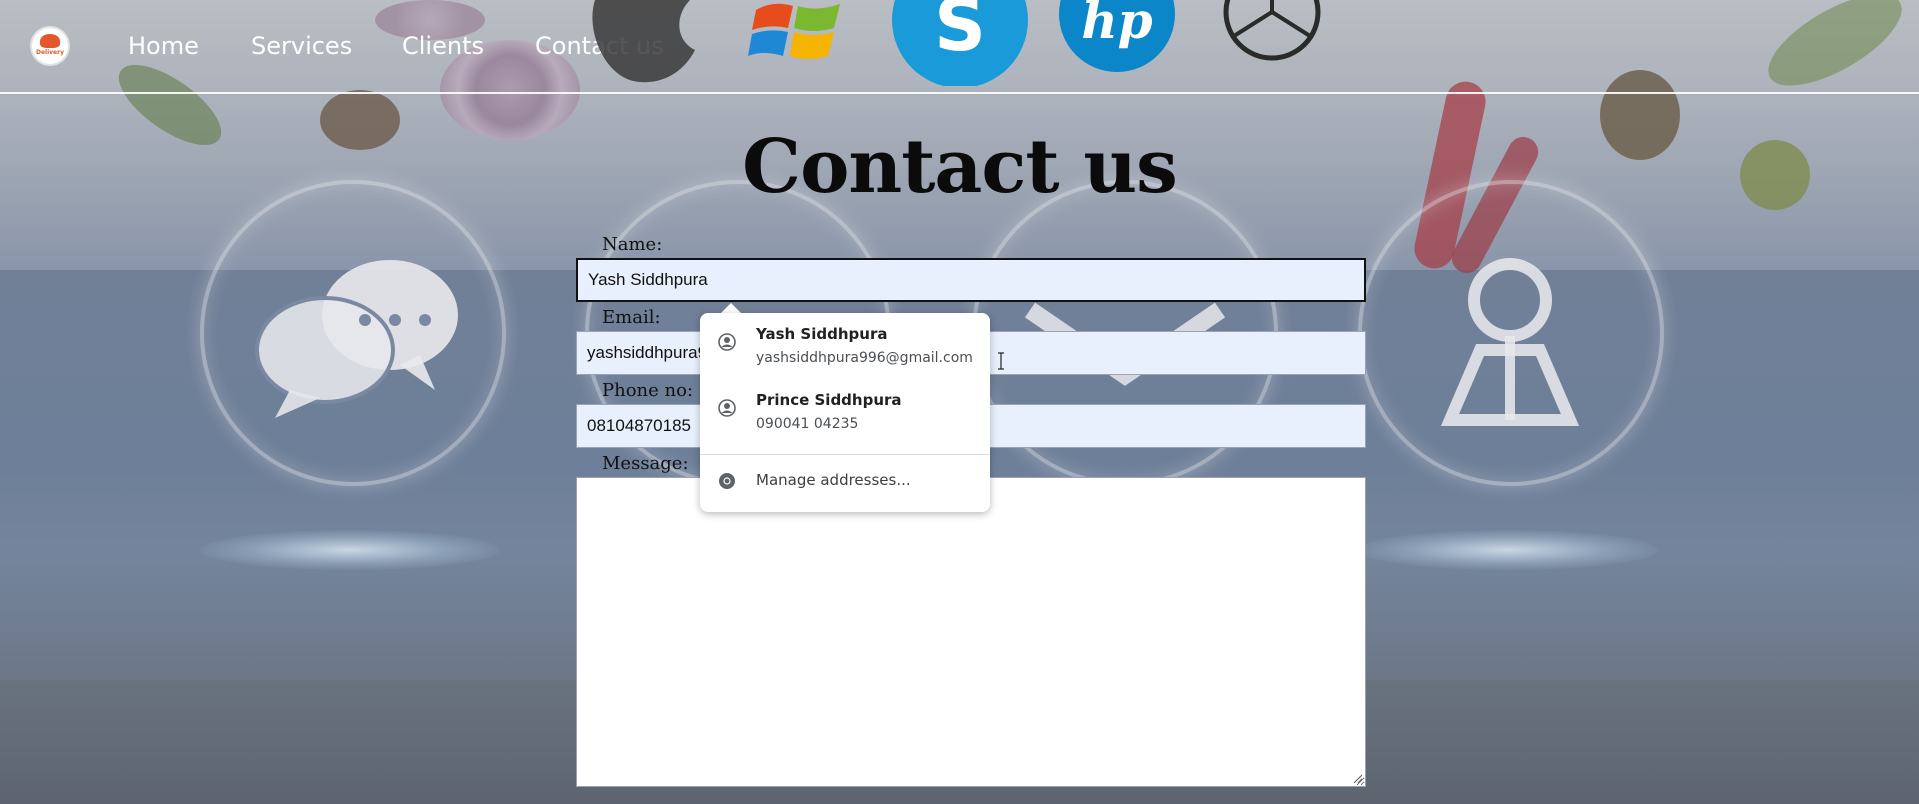  Describe the element at coordinates (632, 244) in the screenshot. I see `name-label: Name:` at that location.